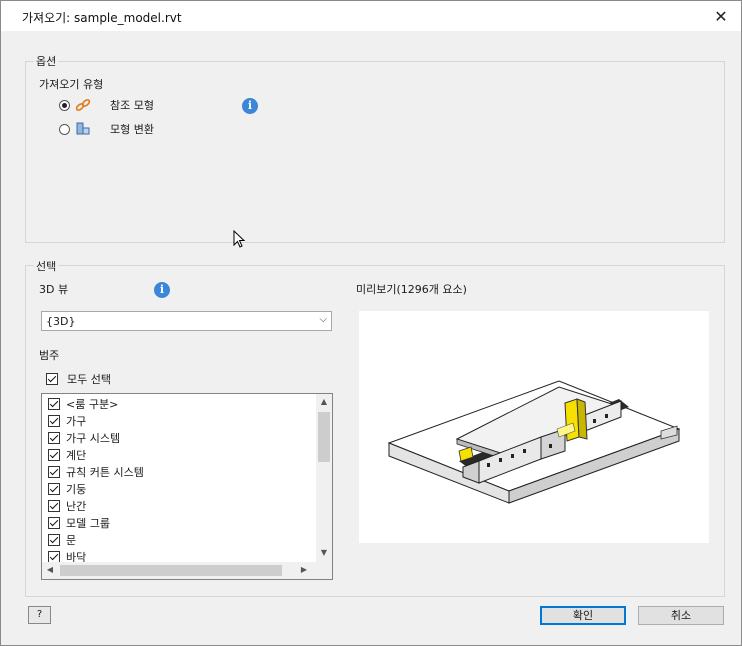 Image resolution: width=742 pixels, height=646 pixels. Describe the element at coordinates (105, 472) in the screenshot. I see `category-label: 규칙 커튼 시스템` at that location.